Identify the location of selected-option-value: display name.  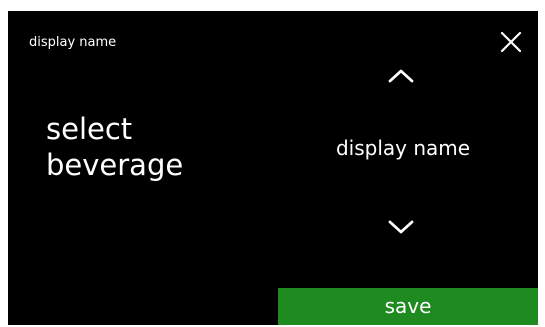
(403, 148).